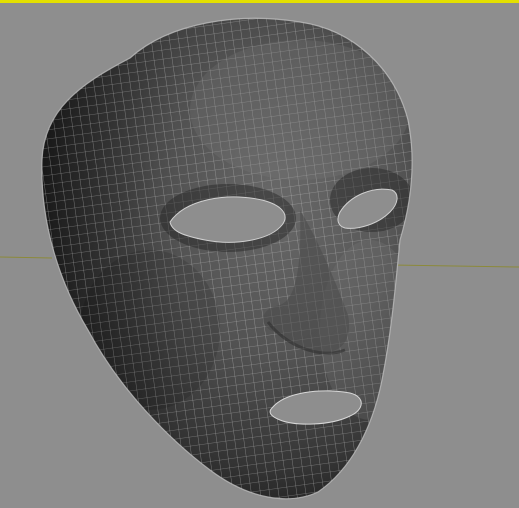 Image resolution: width=519 pixels, height=508 pixels. Describe the element at coordinates (26, 257) in the screenshot. I see `ground-grid-line-left` at that location.